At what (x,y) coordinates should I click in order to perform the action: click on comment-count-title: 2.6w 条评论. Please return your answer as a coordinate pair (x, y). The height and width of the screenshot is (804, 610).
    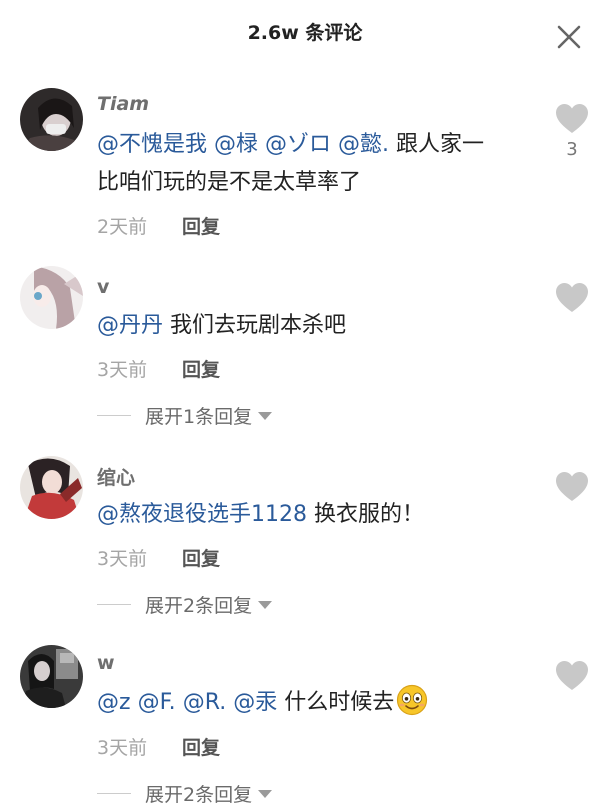
    Looking at the image, I should click on (305, 33).